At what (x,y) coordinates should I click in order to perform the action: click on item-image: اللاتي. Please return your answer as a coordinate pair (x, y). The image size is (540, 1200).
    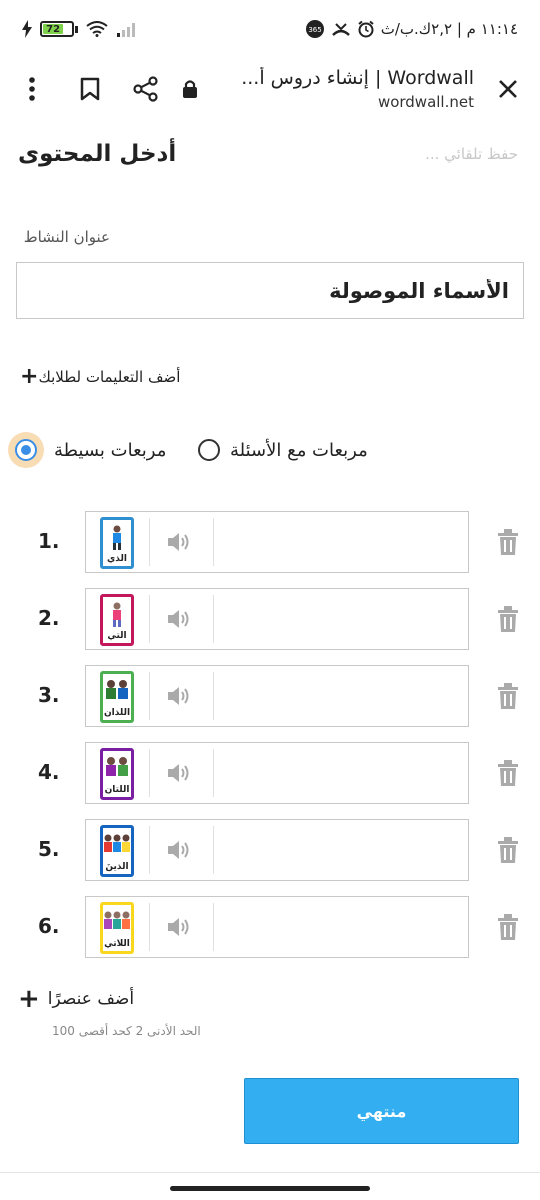
    Looking at the image, I should click on (117, 928).